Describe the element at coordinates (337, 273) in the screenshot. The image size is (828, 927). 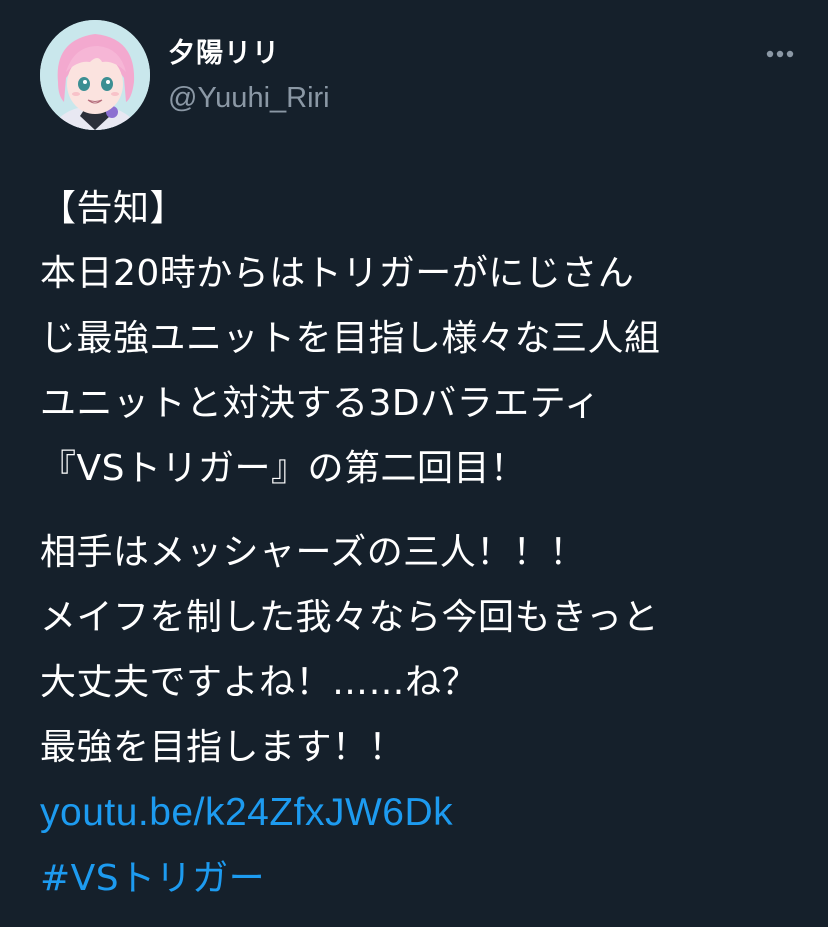
I see `tweet-line: 本日20時からはトリガーがにじさん` at that location.